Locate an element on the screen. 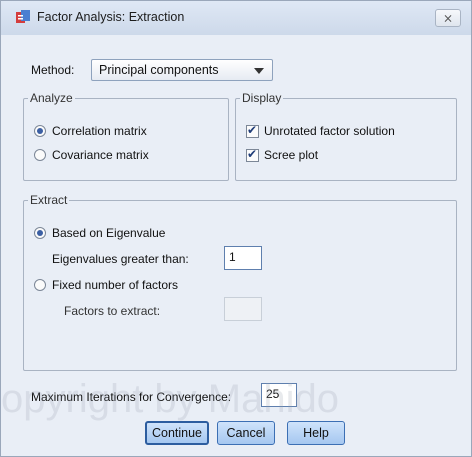 The height and width of the screenshot is (457, 472). analyze-legend: Analyze is located at coordinates (51, 98).